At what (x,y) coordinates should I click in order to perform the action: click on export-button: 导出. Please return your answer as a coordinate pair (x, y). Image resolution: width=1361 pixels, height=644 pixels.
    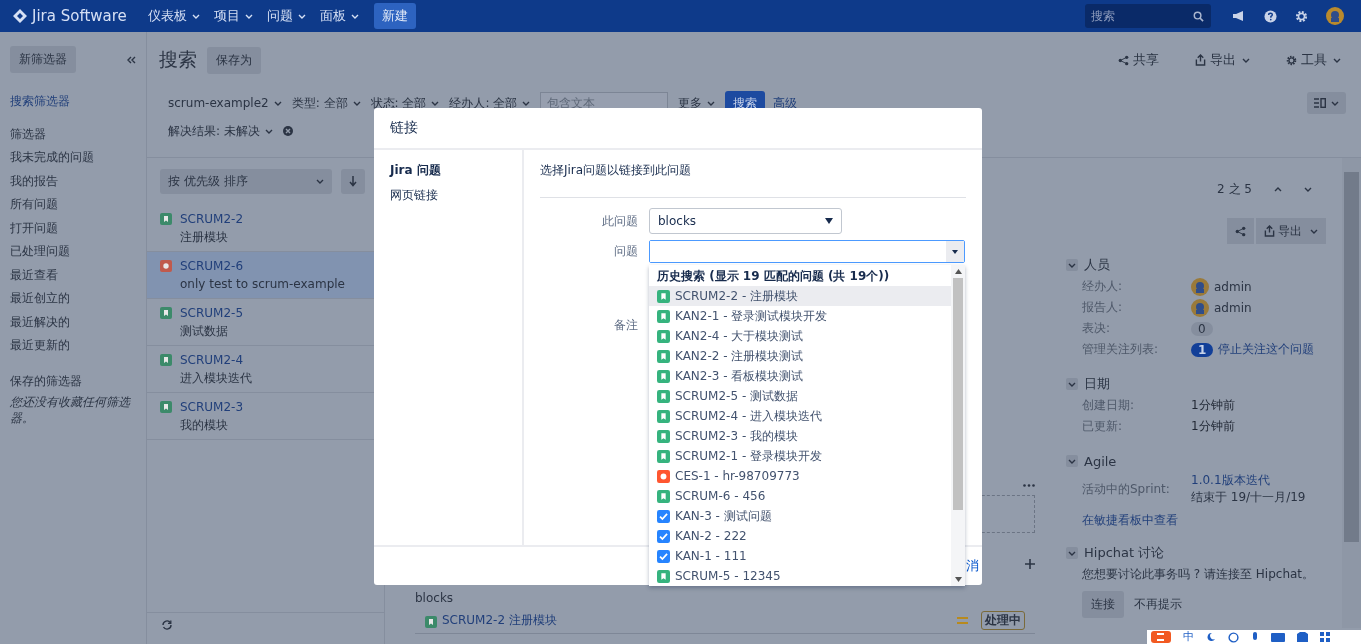
    Looking at the image, I should click on (1291, 231).